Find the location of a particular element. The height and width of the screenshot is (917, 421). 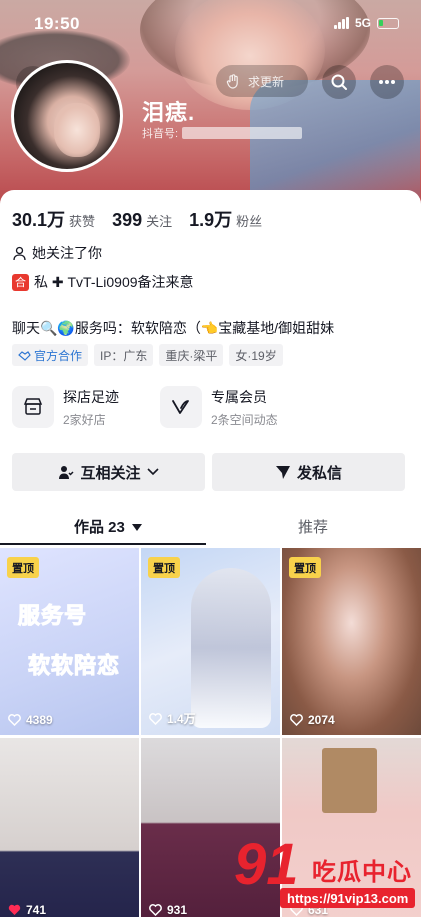

anime-figure-shape is located at coordinates (231, 648).